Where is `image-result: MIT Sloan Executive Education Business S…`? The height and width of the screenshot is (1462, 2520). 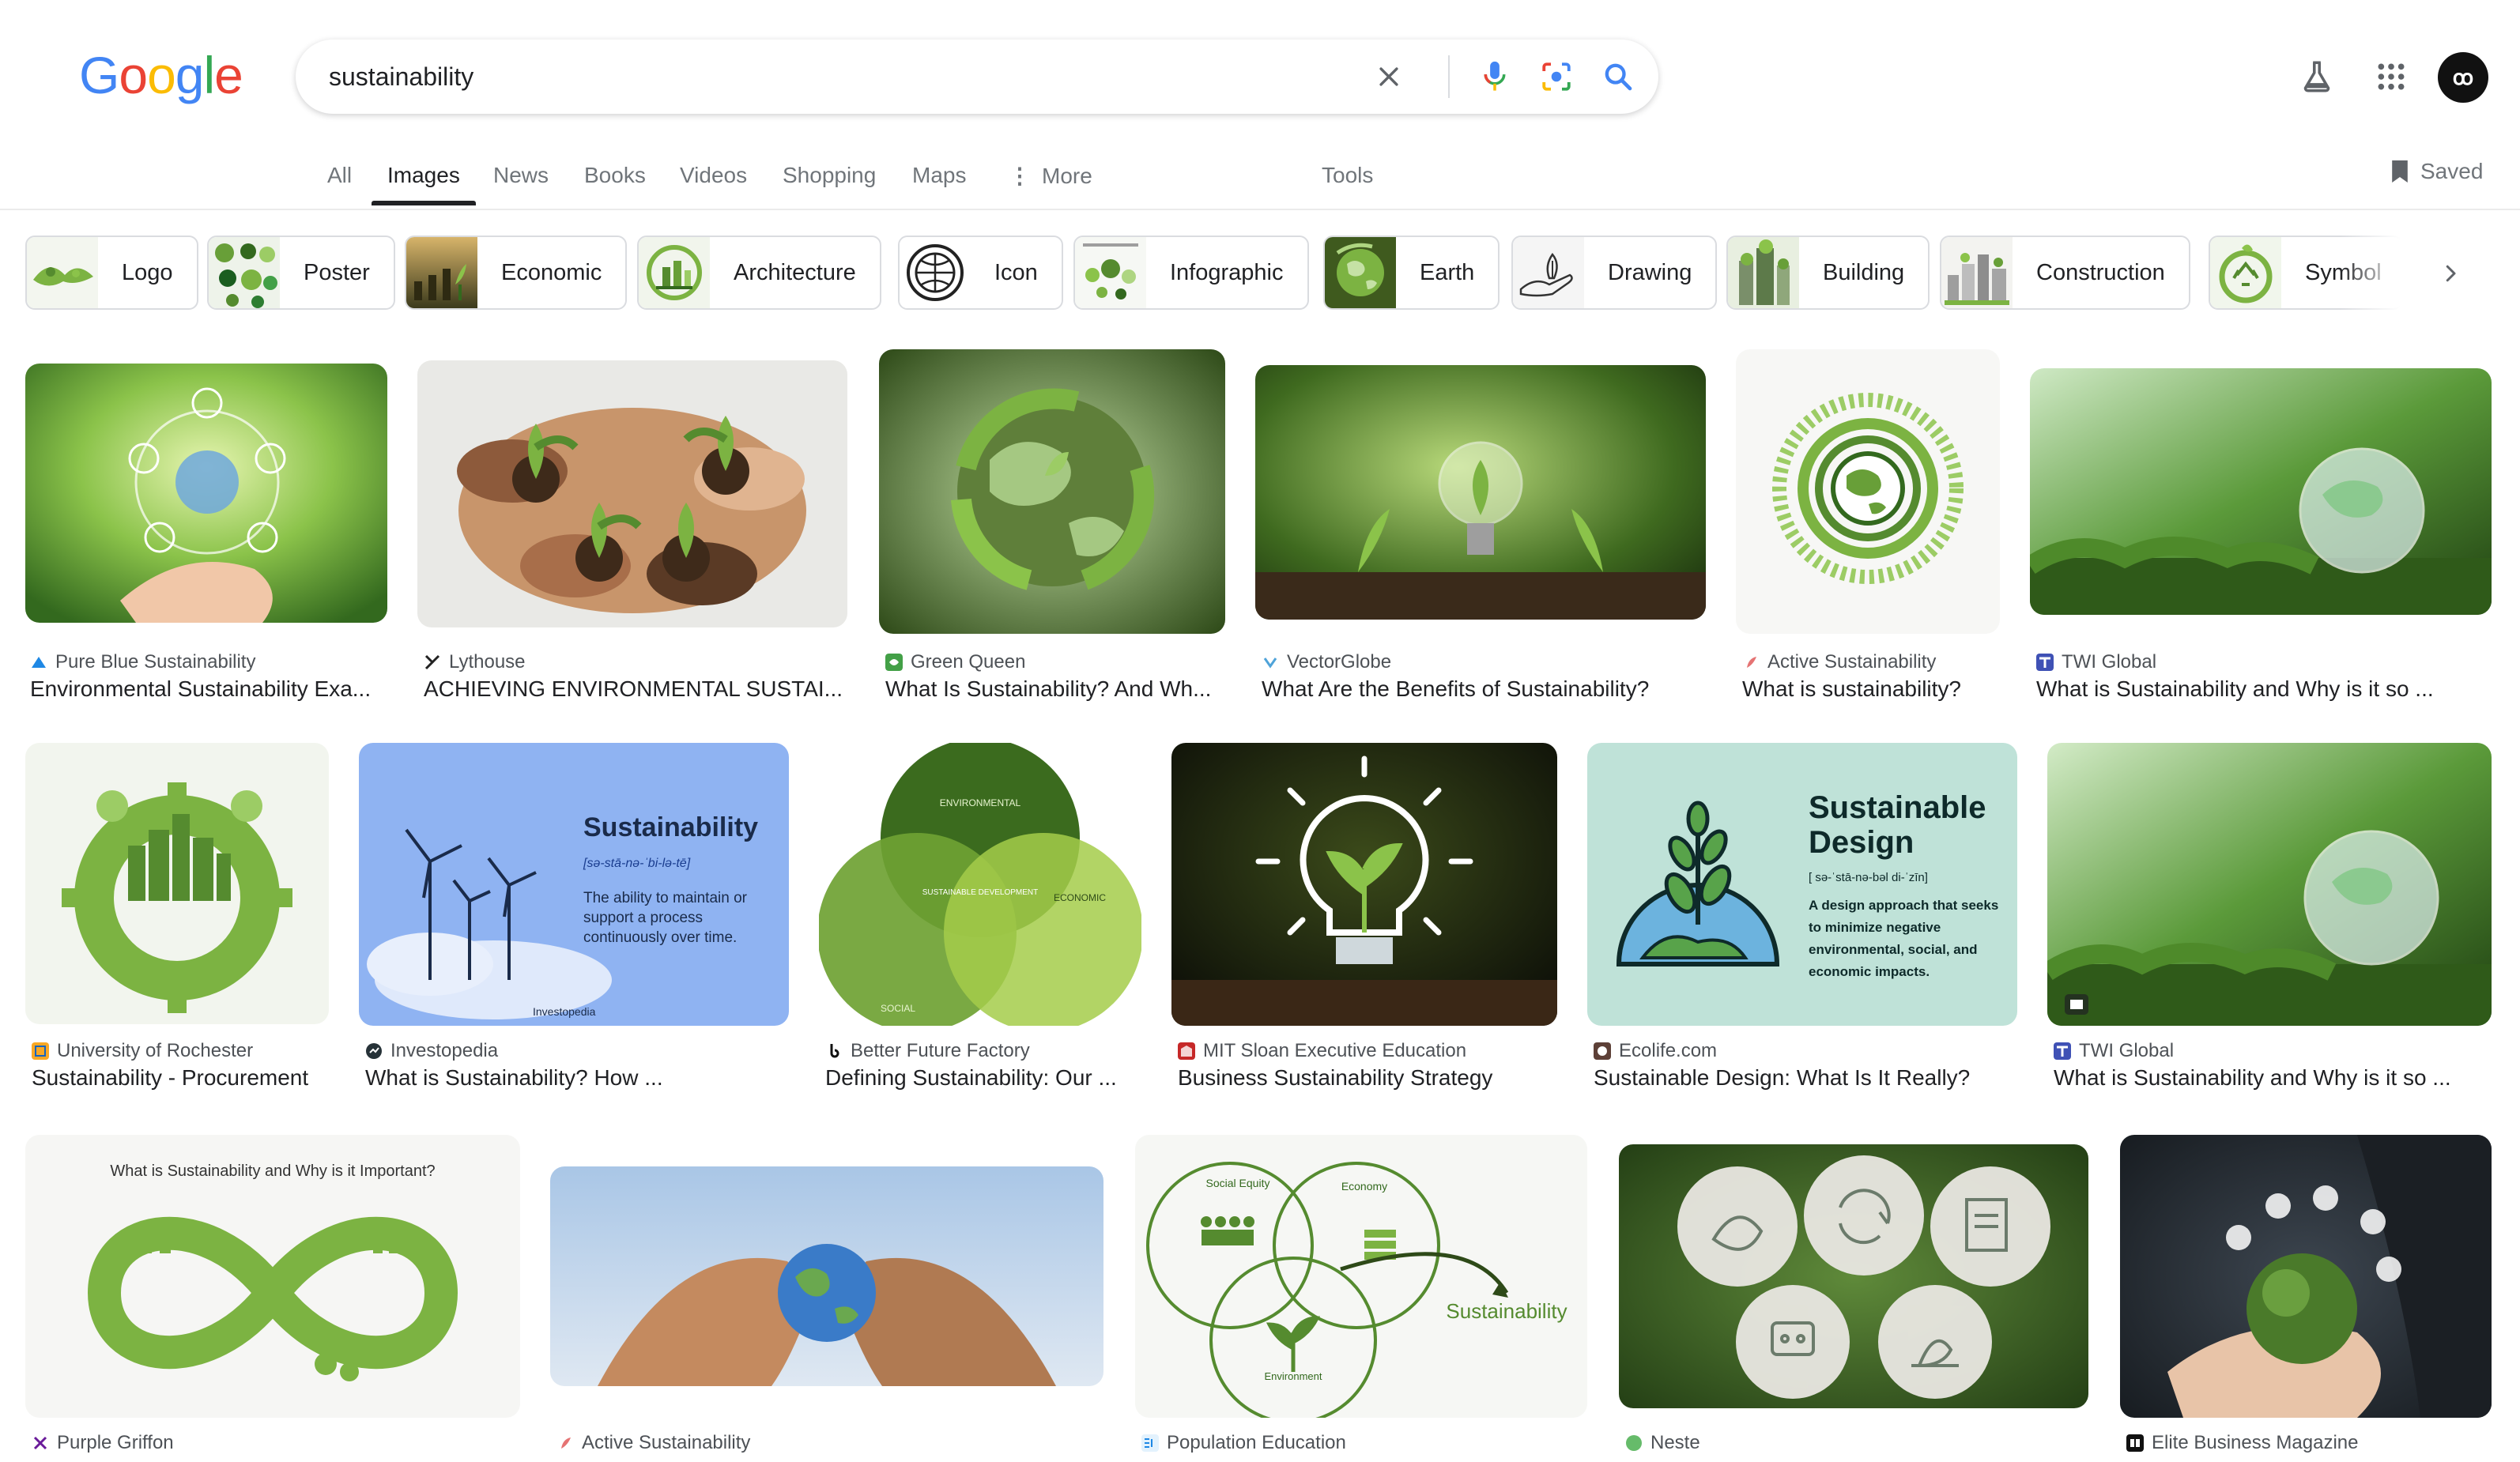
image-result: MIT Sloan Executive Education Business S… is located at coordinates (1364, 921).